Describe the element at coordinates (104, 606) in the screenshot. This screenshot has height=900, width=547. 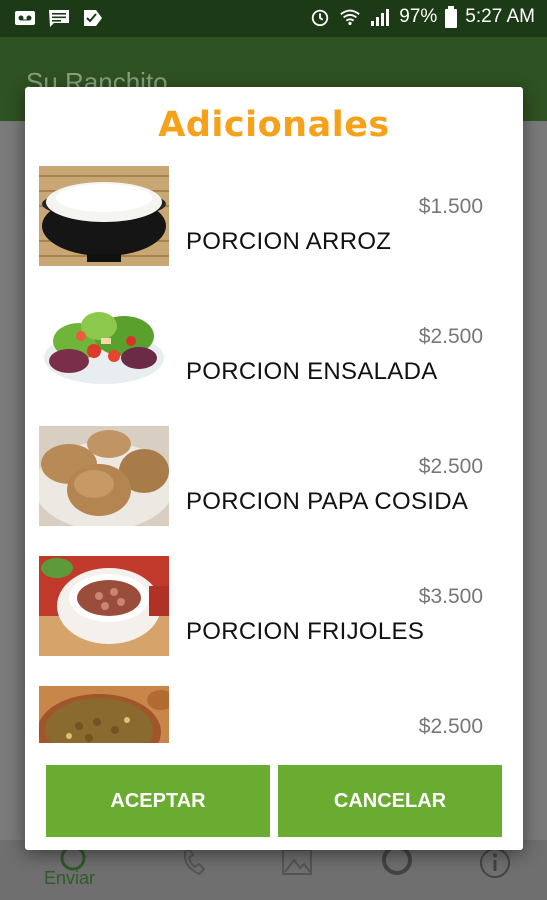
I see `beans-image` at that location.